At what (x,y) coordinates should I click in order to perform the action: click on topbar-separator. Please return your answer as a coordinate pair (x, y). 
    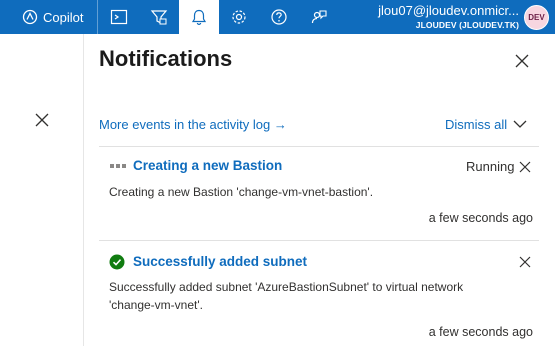
    Looking at the image, I should click on (97, 17).